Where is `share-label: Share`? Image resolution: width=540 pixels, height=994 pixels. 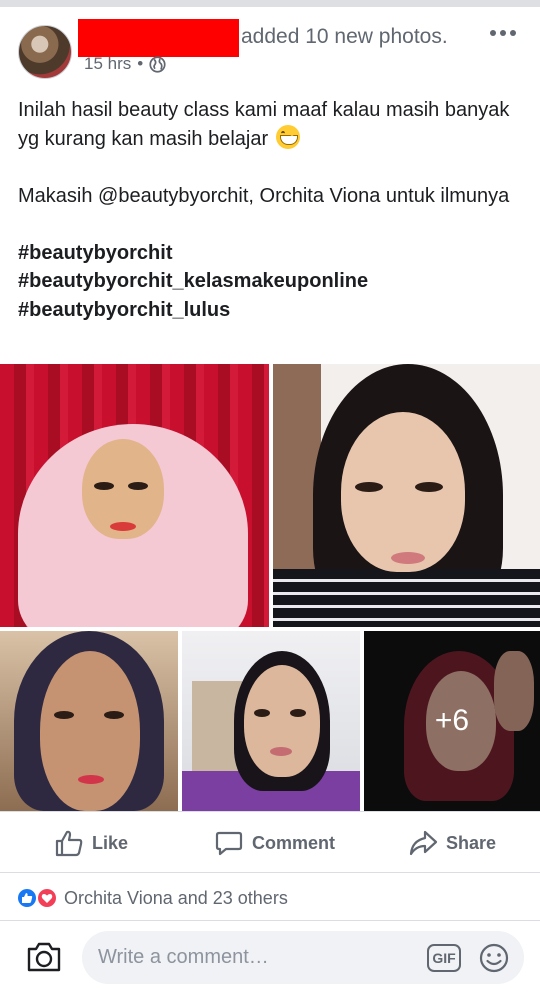 share-label: Share is located at coordinates (471, 842).